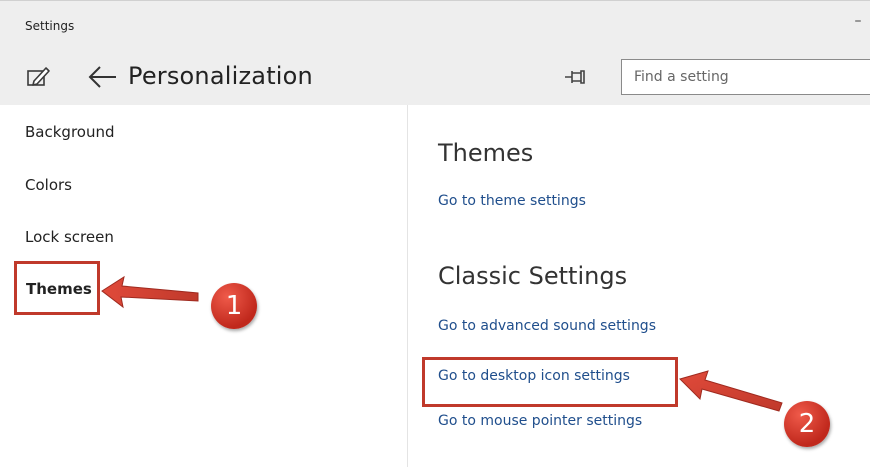  What do you see at coordinates (486, 153) in the screenshot?
I see `themes-heading: Themes` at bounding box center [486, 153].